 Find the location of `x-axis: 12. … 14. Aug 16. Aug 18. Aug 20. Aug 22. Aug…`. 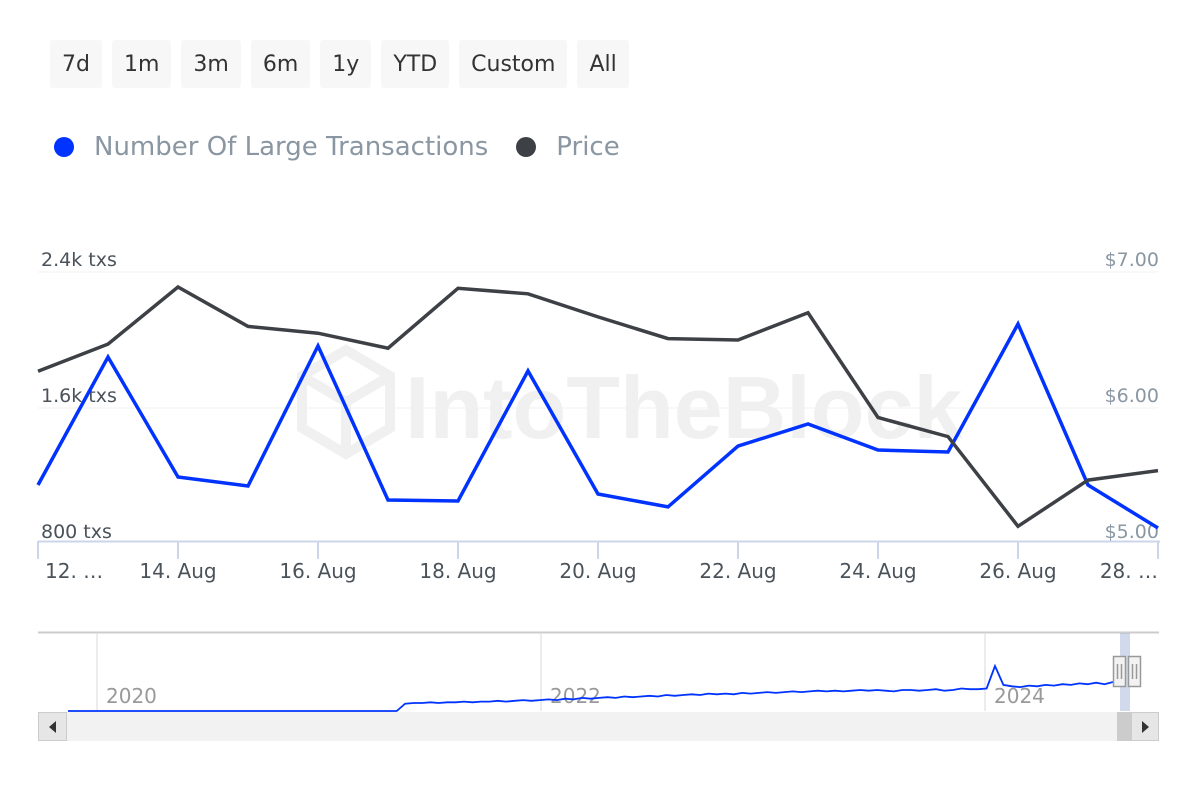

x-axis: 12. … 14. Aug 16. Aug 18. Aug 20. Aug 22. Aug… is located at coordinates (598, 561).